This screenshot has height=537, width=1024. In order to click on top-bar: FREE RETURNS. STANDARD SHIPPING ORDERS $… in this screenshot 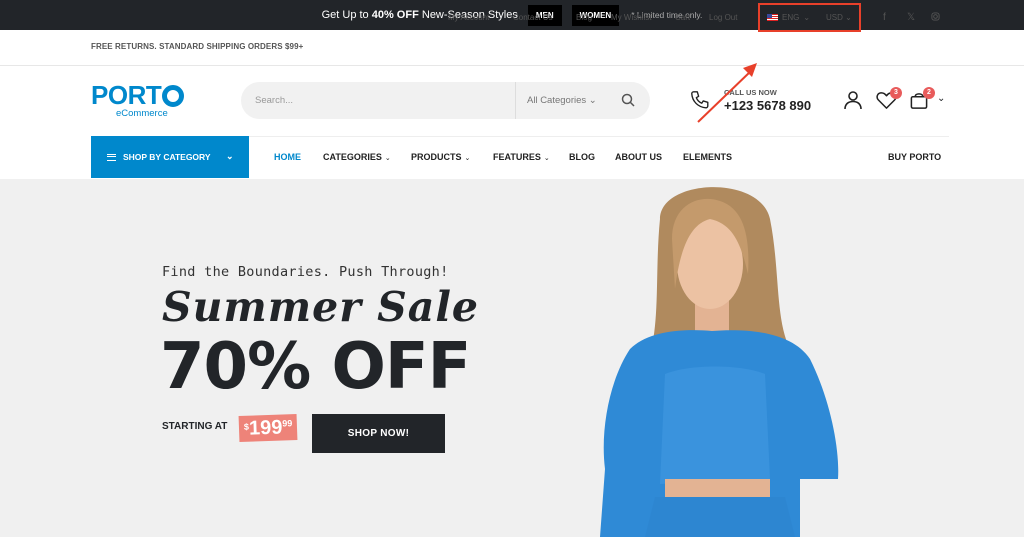, I will do `click(512, 48)`.